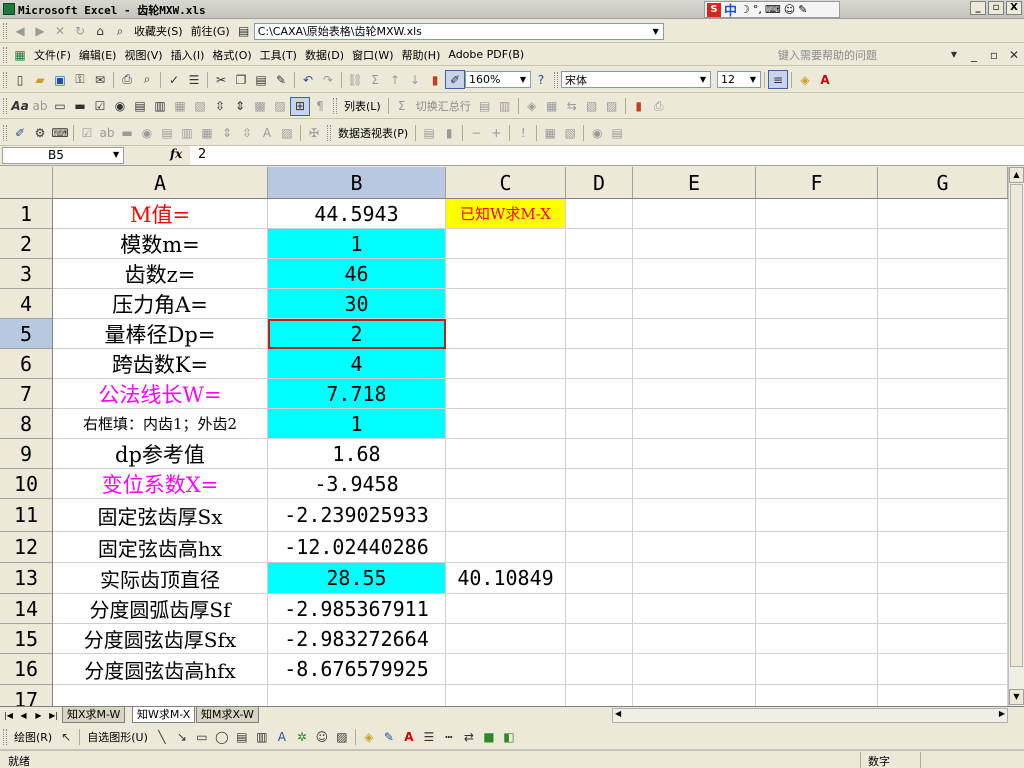 This screenshot has height=768, width=1024. I want to click on cell-d16, so click(599, 669).